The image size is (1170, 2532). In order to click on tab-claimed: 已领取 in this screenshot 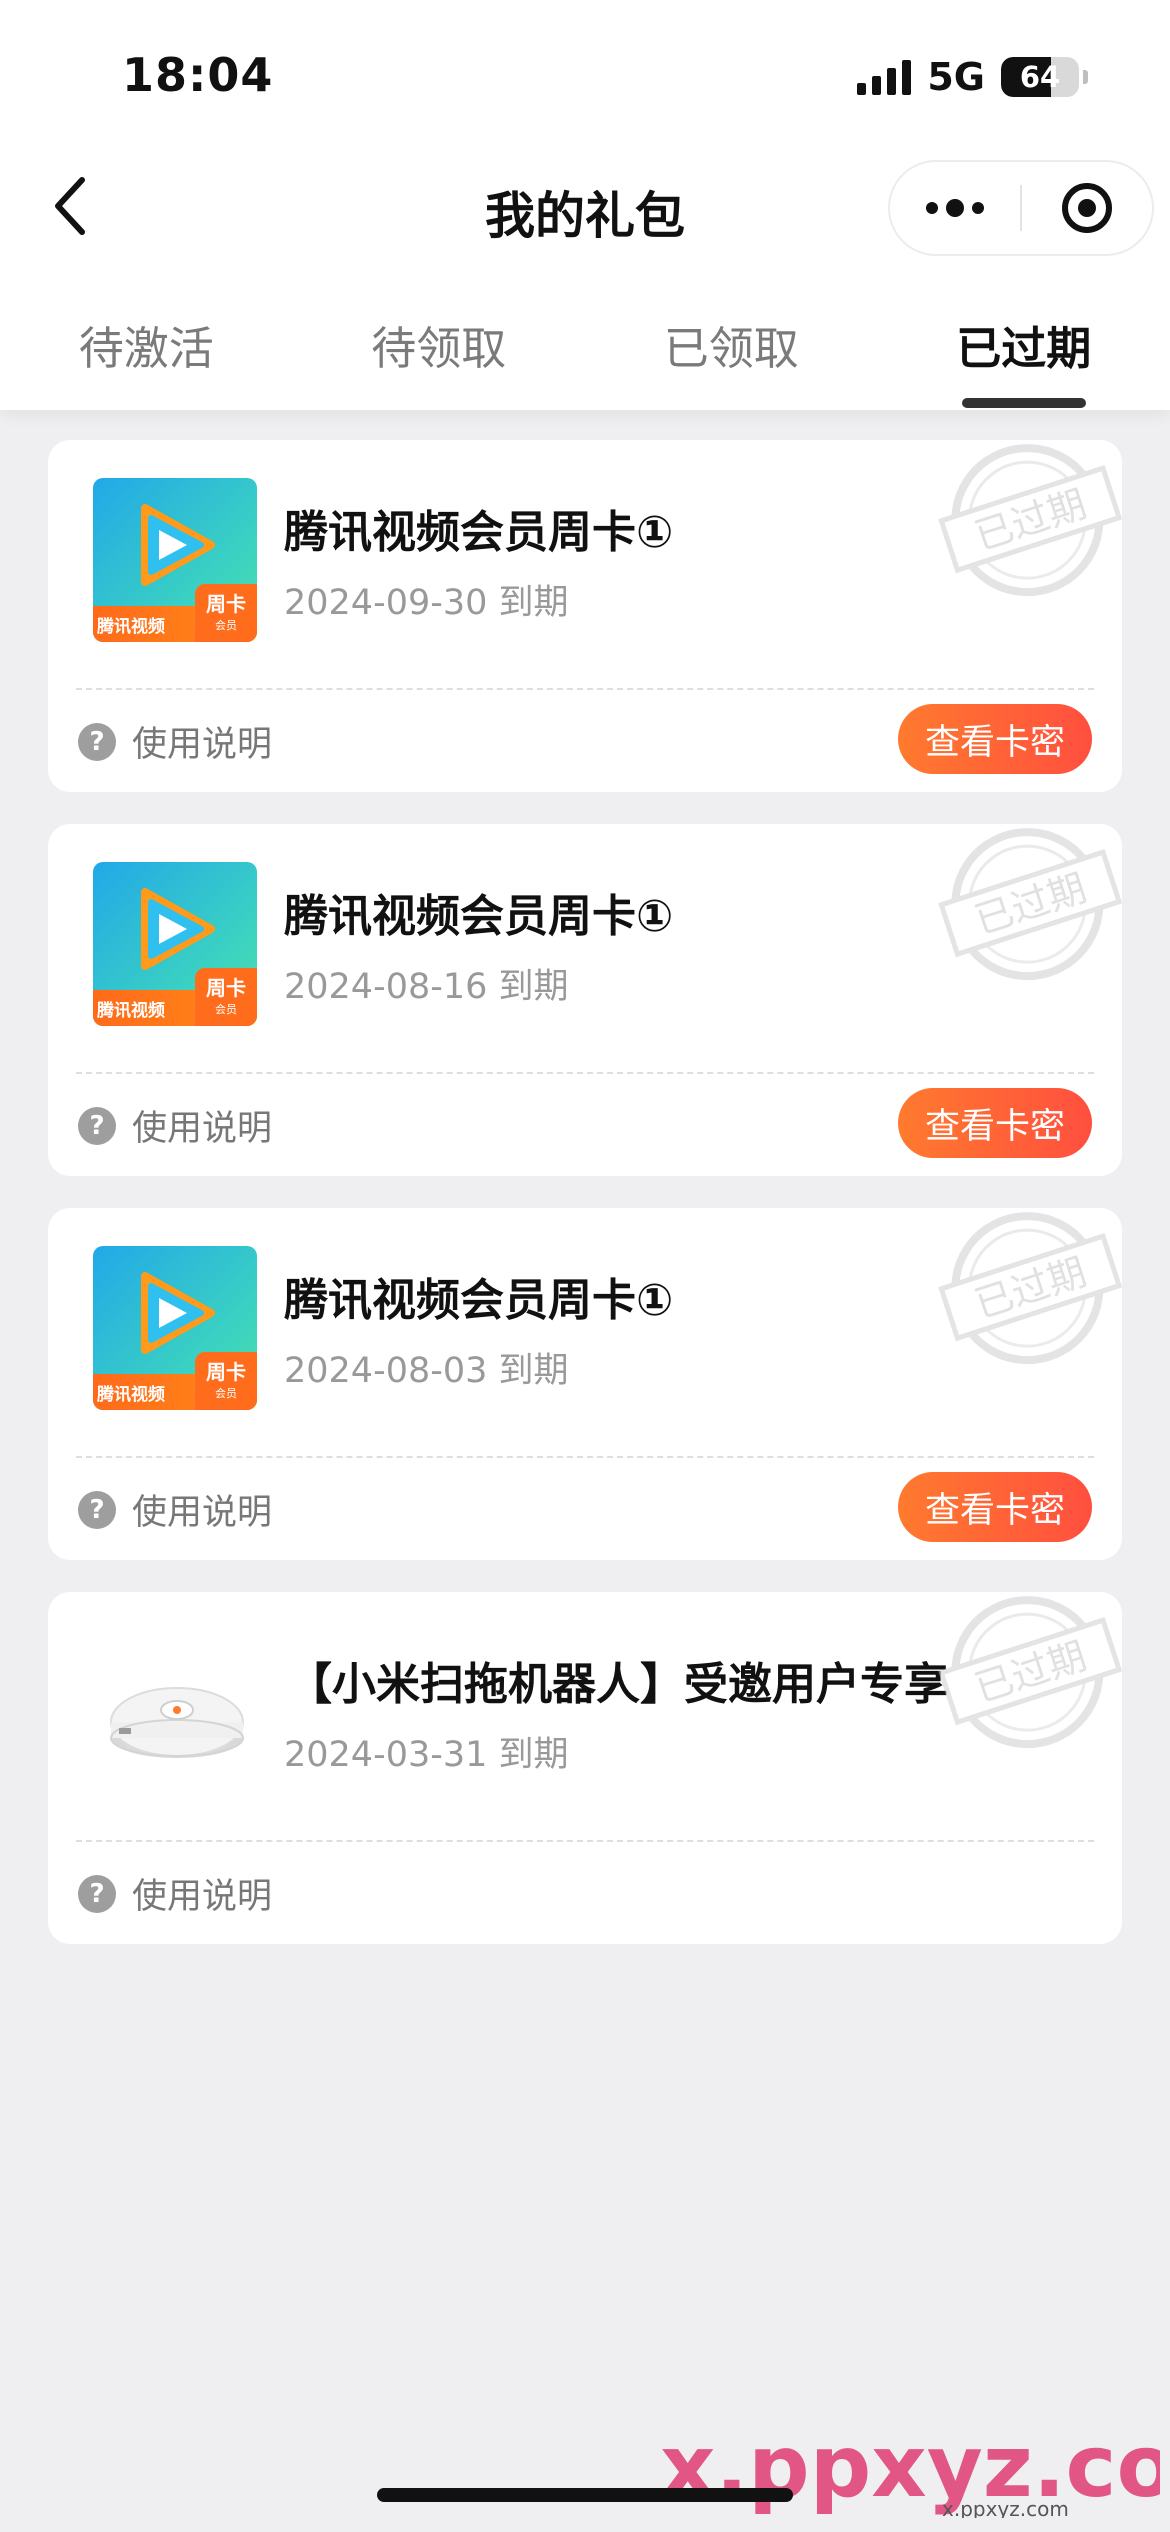, I will do `click(731, 355)`.